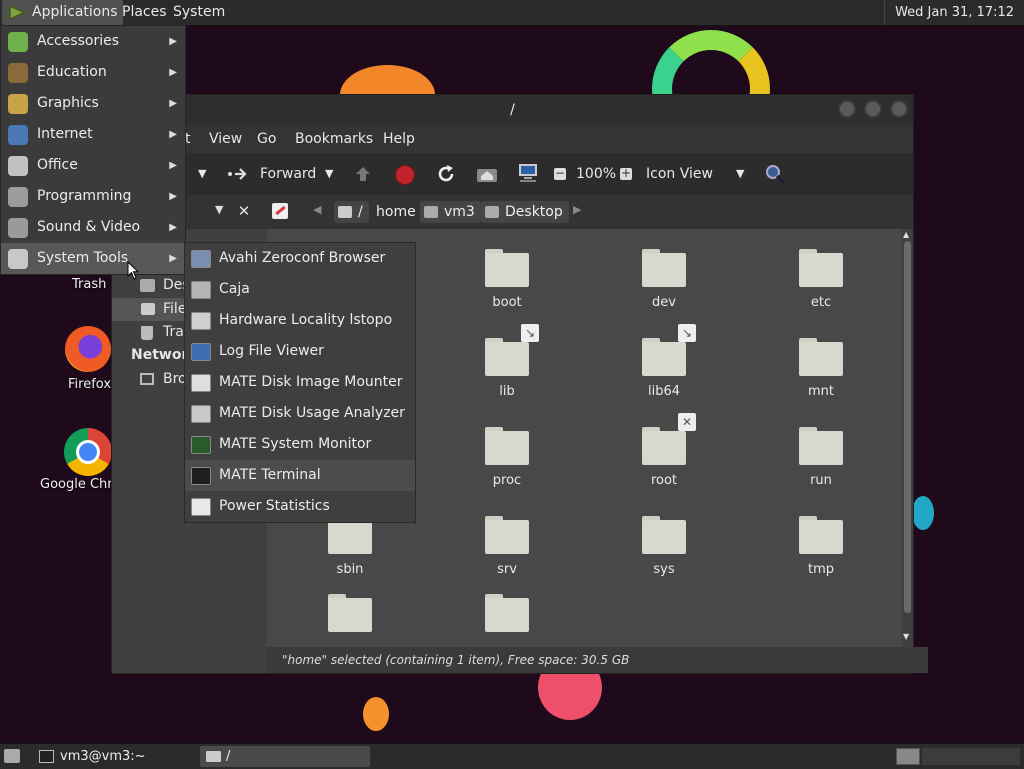 The height and width of the screenshot is (769, 1024). What do you see at coordinates (89, 284) in the screenshot?
I see `desktop-trash-label: Trash` at bounding box center [89, 284].